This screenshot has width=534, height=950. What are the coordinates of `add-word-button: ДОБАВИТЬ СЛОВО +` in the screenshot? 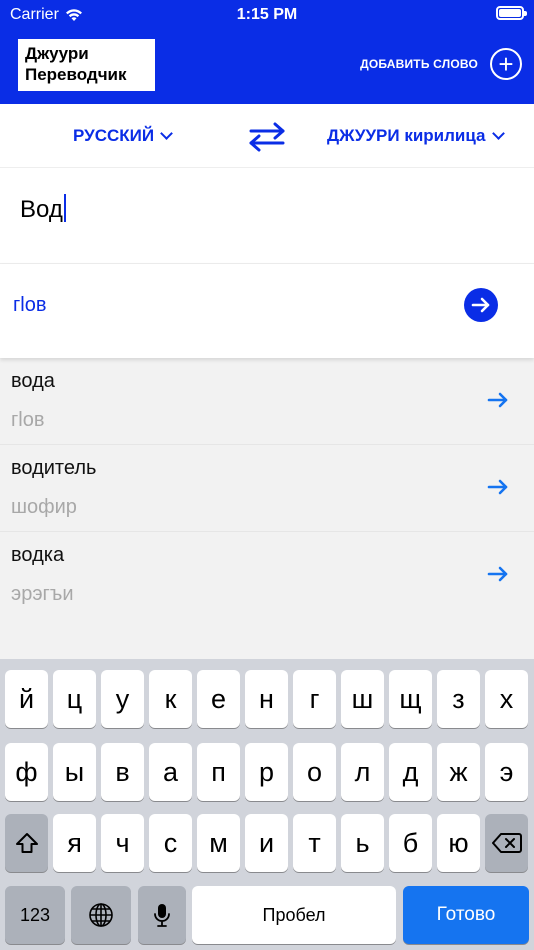 It's located at (441, 64).